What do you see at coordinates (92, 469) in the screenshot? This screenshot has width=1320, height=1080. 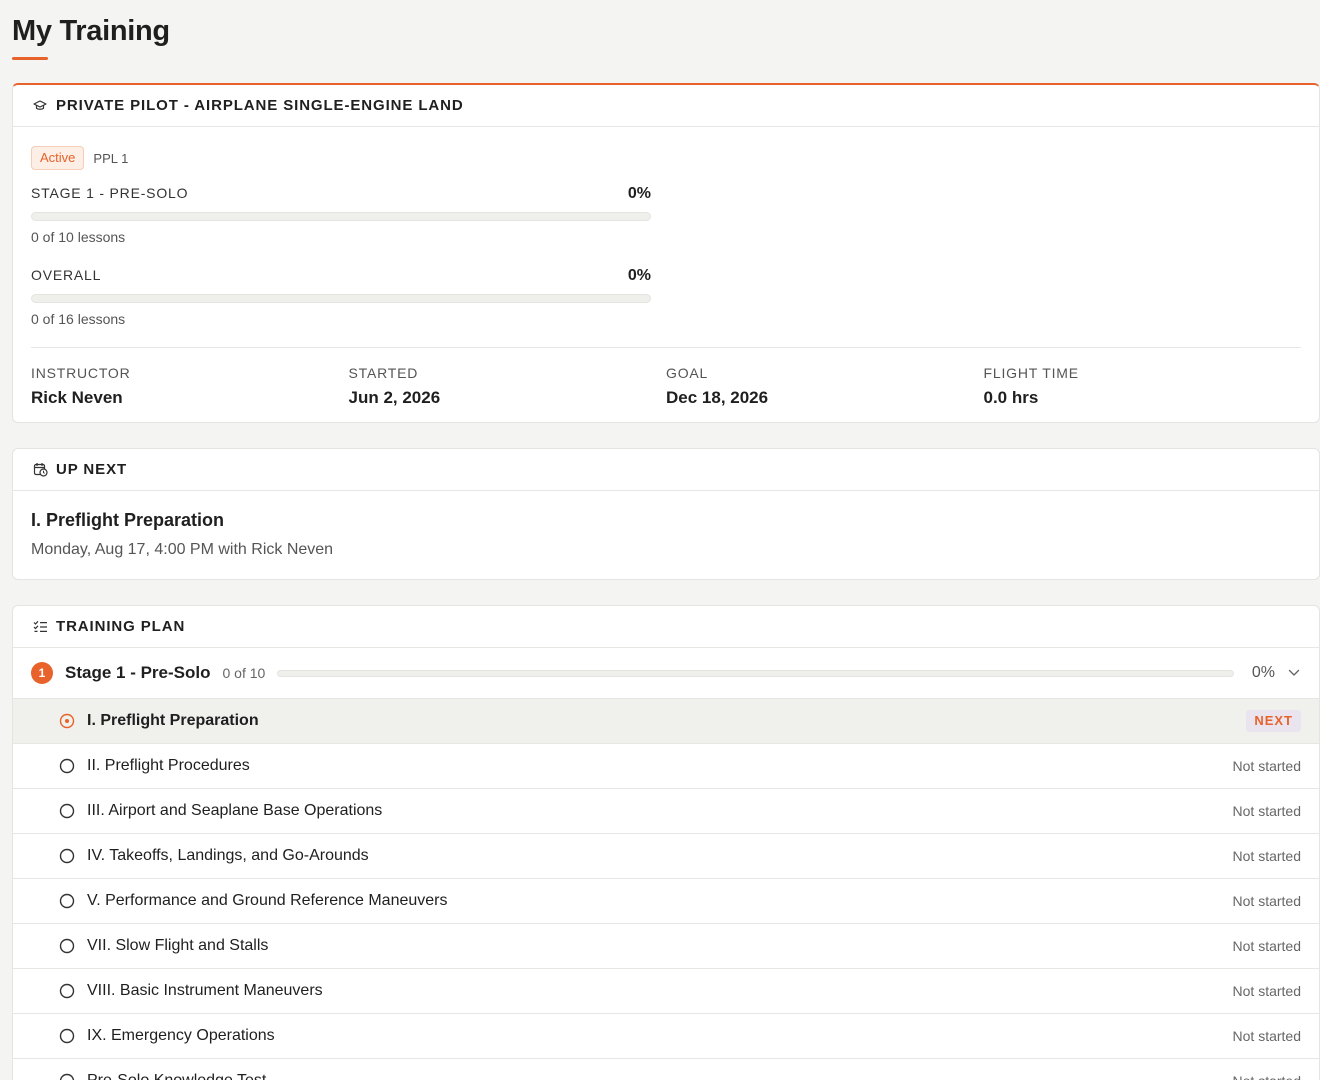 I see `up-next-title: UP NEXT` at bounding box center [92, 469].